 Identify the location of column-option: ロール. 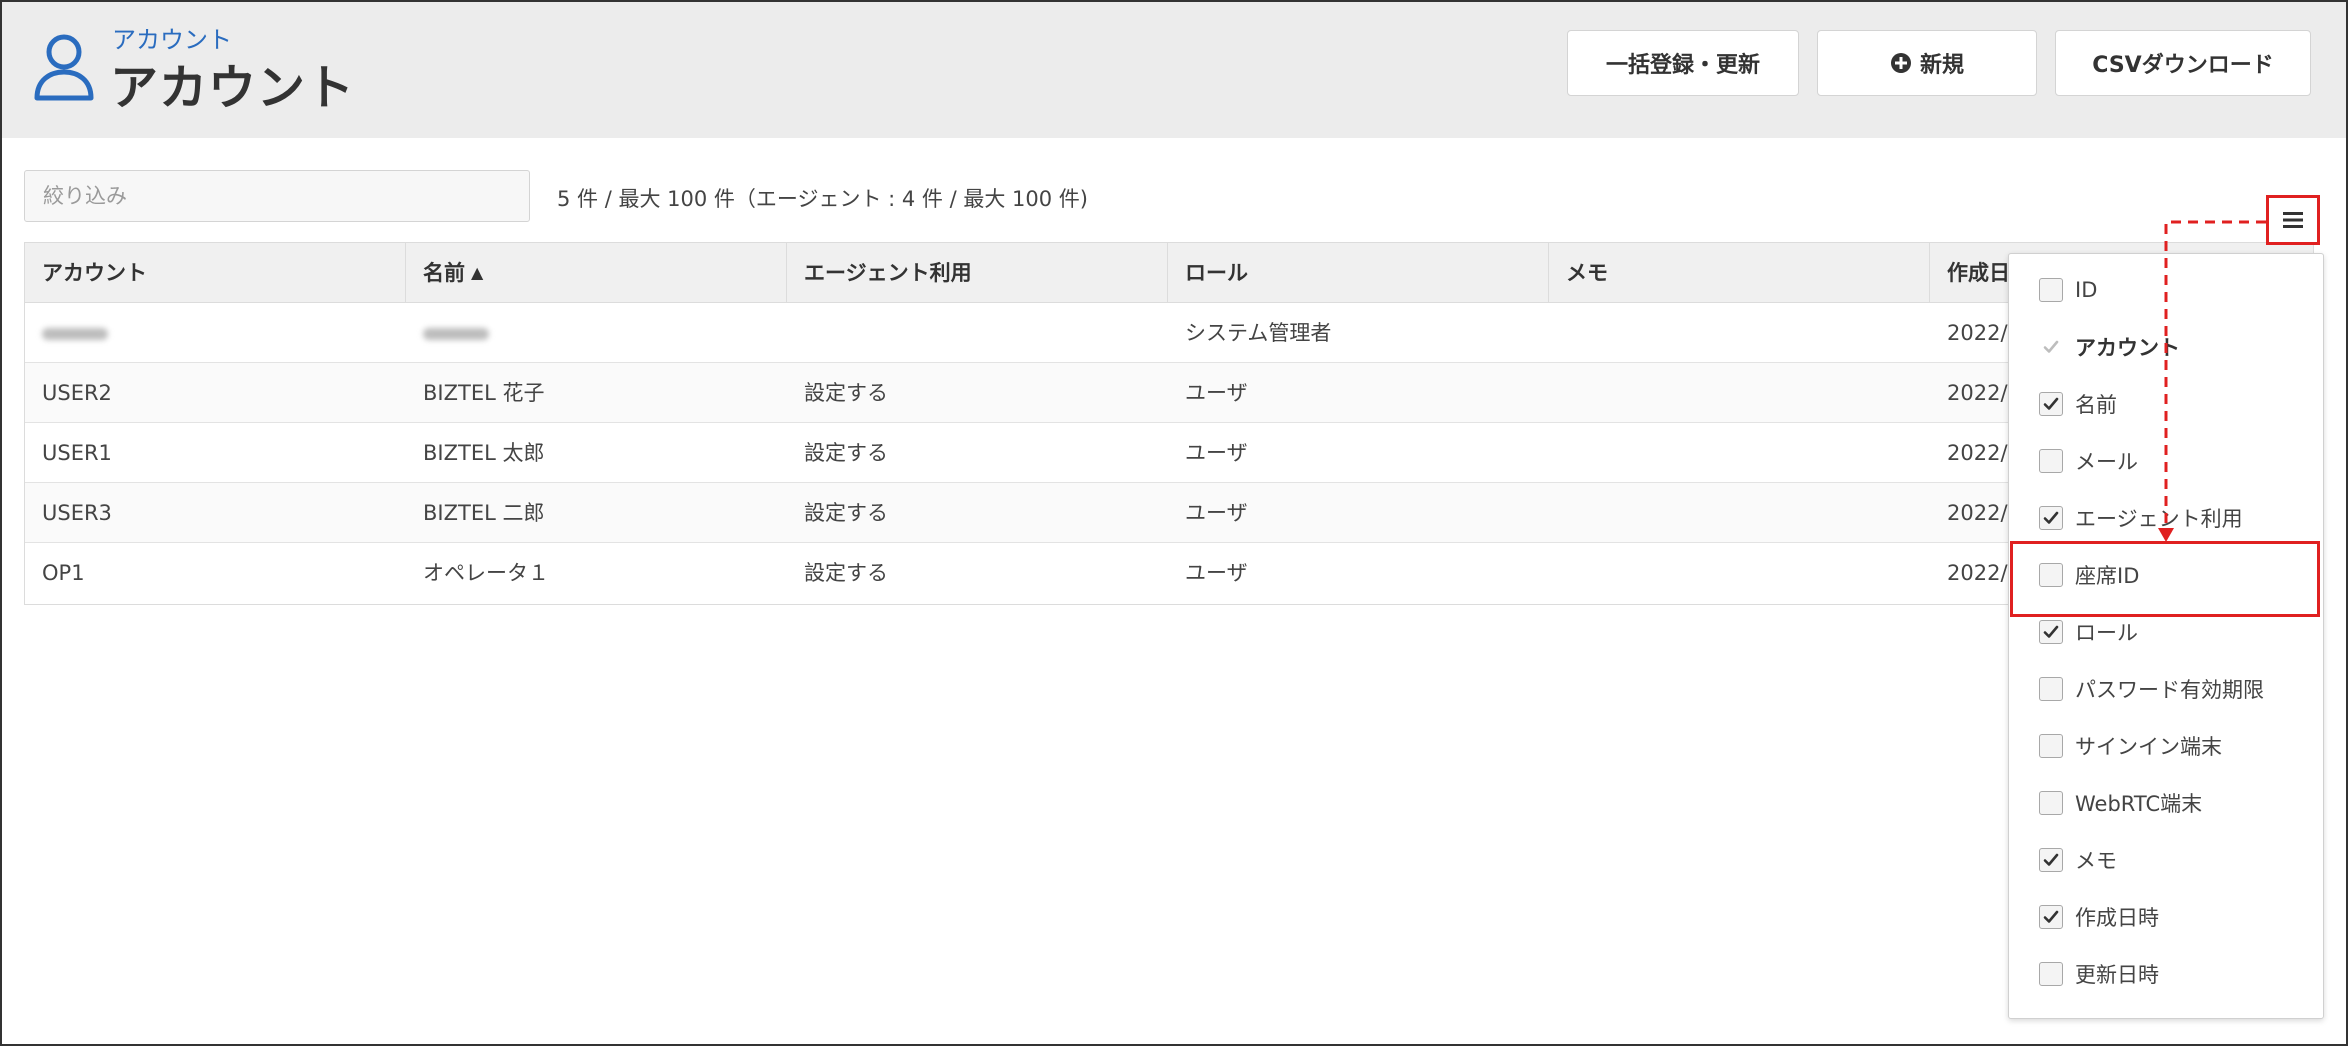
(2088, 632).